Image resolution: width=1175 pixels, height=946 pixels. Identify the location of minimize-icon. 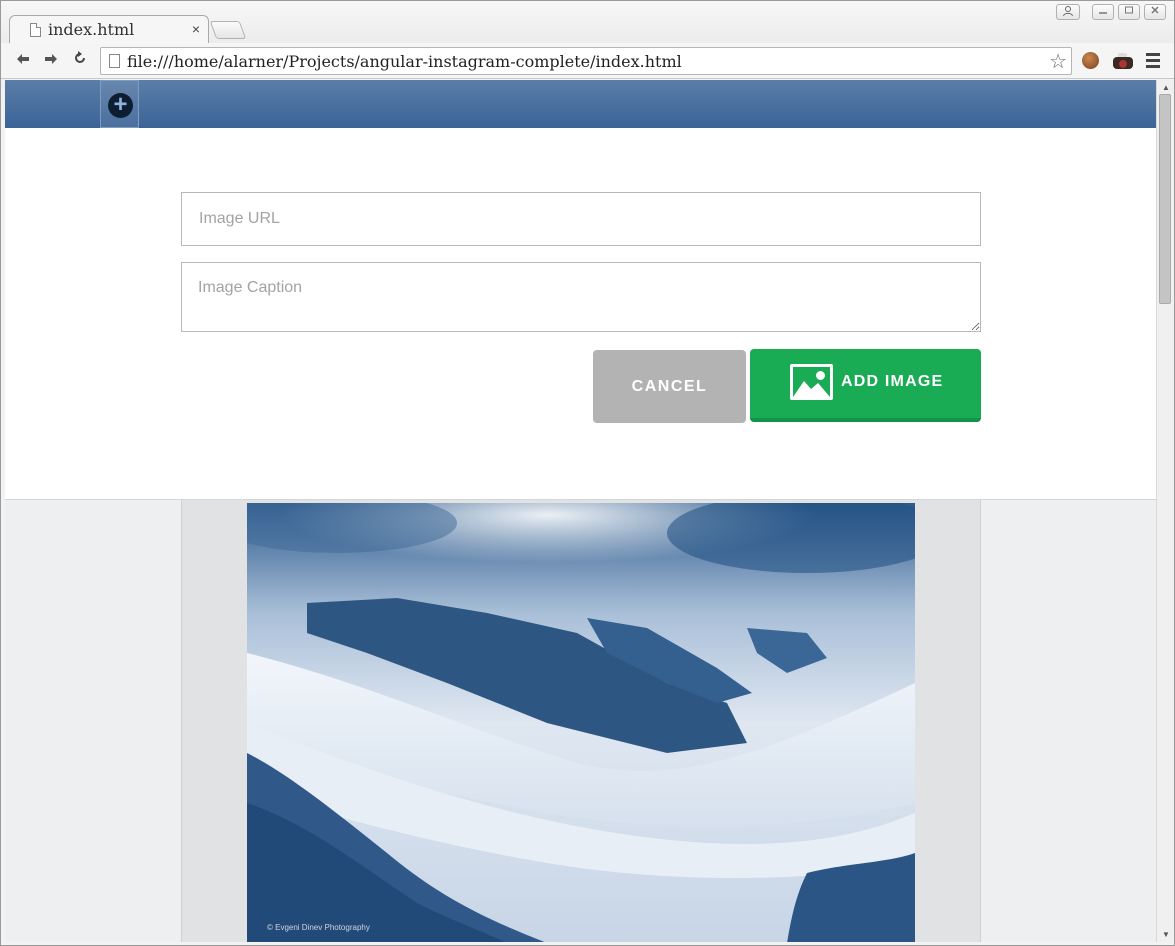
(1103, 12).